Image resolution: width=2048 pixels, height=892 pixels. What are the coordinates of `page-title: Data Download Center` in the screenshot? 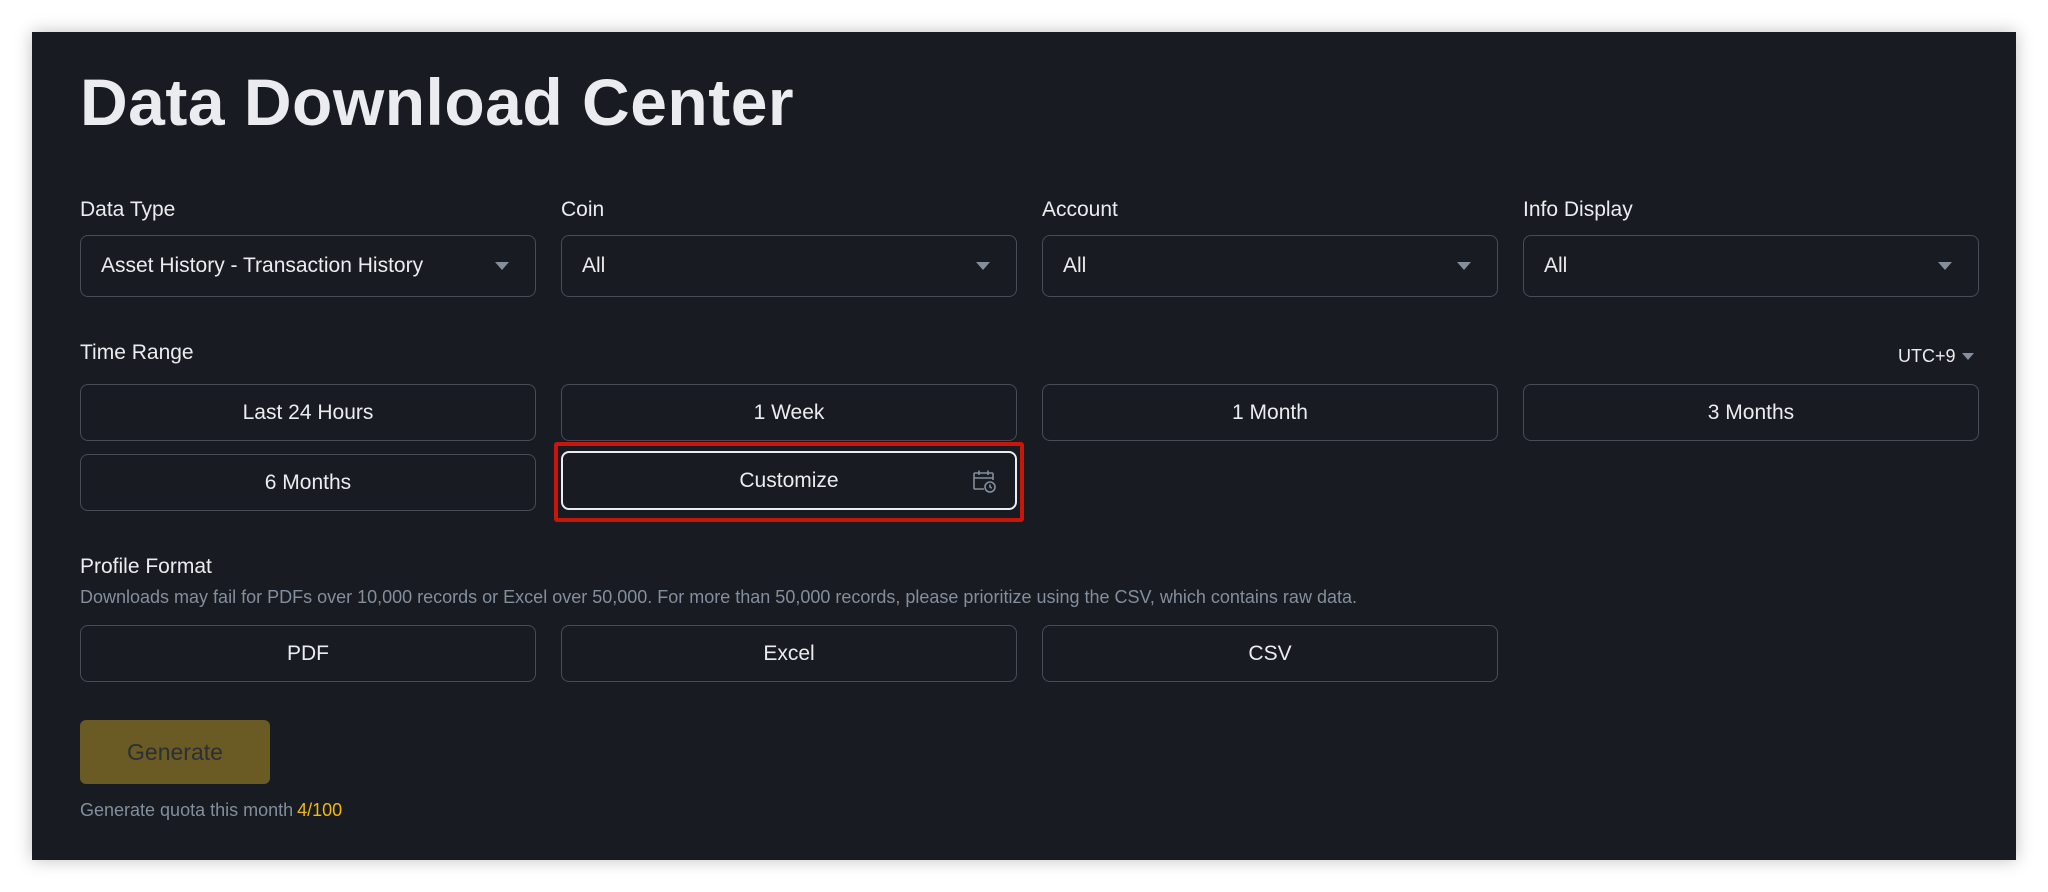 It's located at (437, 102).